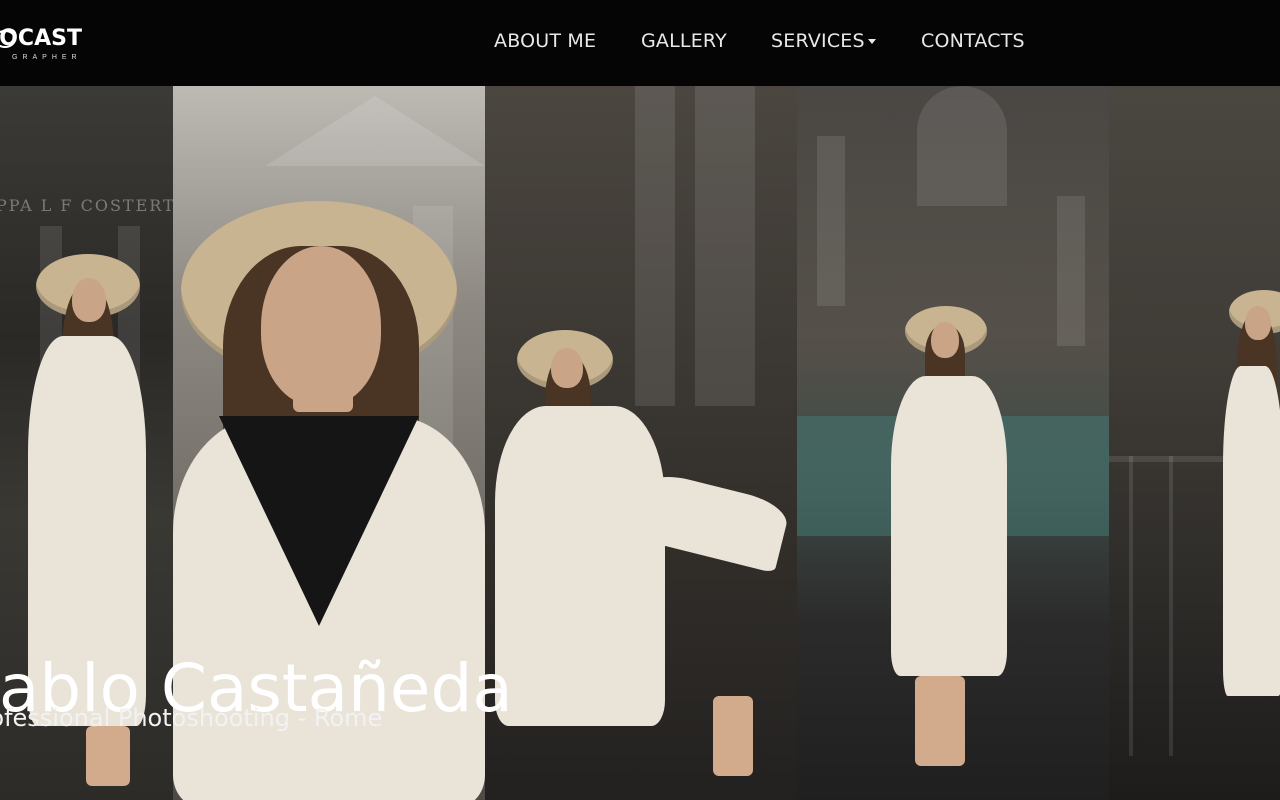 The height and width of the screenshot is (800, 1280). I want to click on logo-subtitle: GRAPHER, so click(47, 57).